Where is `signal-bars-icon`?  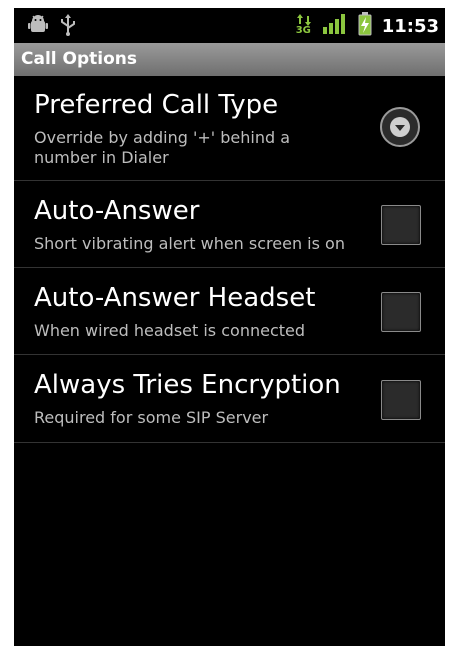
signal-bars-icon is located at coordinates (335, 26).